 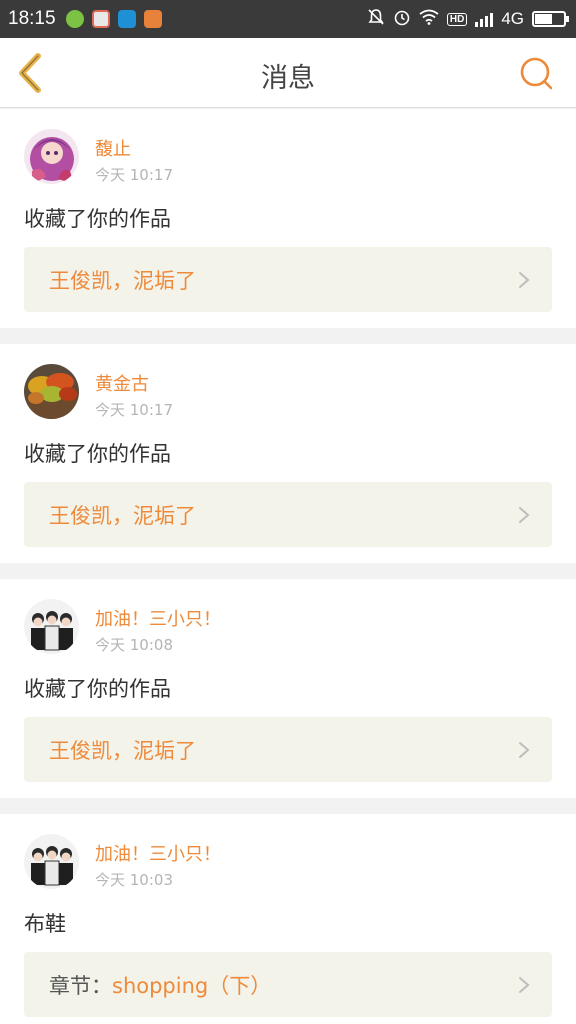 What do you see at coordinates (512, 18) in the screenshot?
I see `network-type: 4G` at bounding box center [512, 18].